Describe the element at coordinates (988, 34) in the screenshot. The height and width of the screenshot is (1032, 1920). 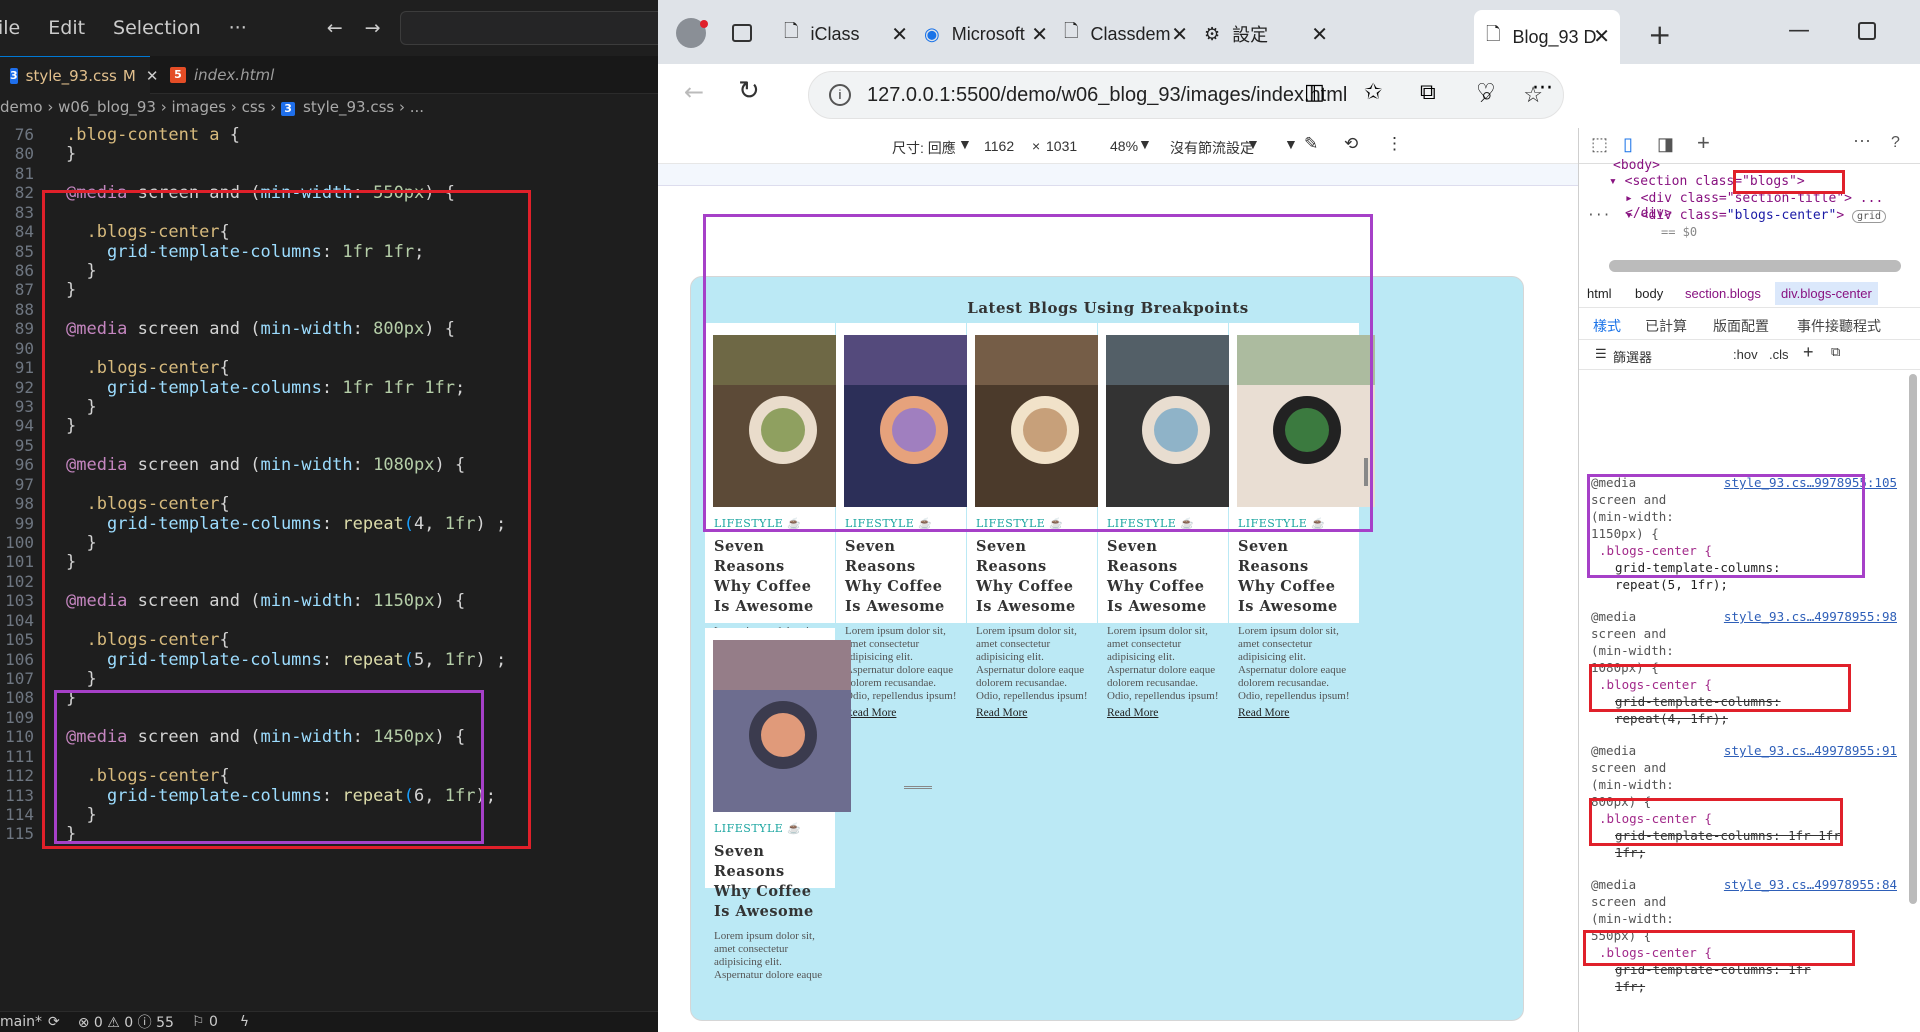
I see `browser-tab: ◉ Microsoft ✕` at that location.